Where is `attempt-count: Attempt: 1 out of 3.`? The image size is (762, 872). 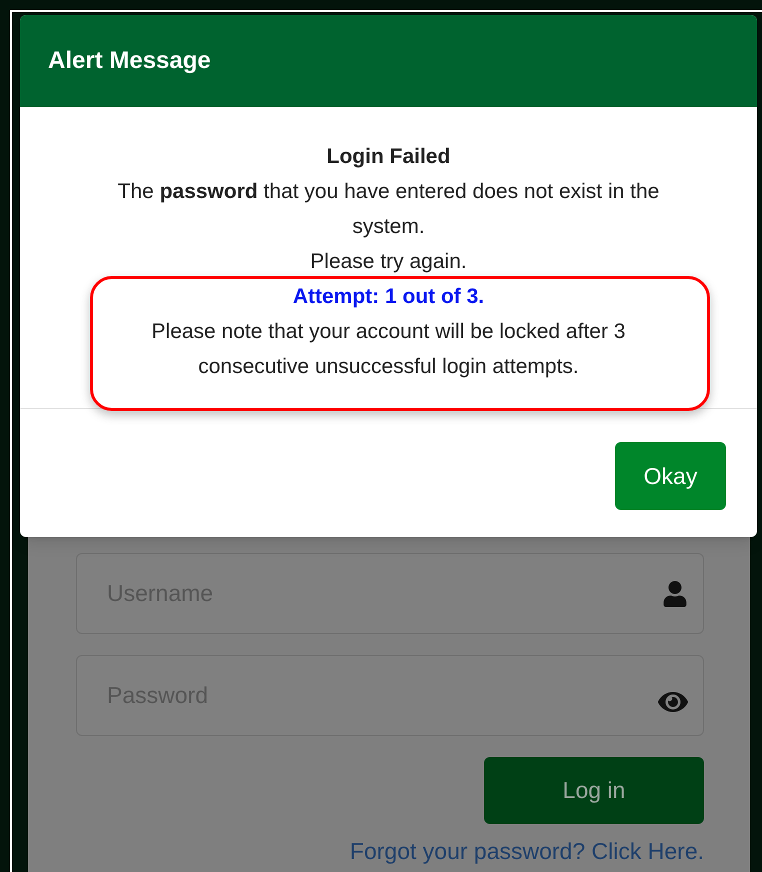 attempt-count: Attempt: 1 out of 3. is located at coordinates (388, 297).